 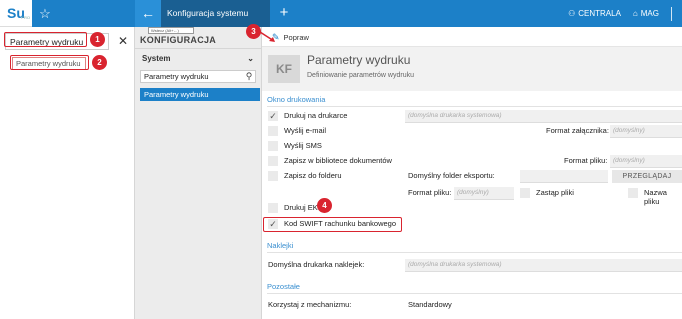 What do you see at coordinates (310, 304) in the screenshot?
I see `label-mechanism: Korzystaj z mechanizmu:` at bounding box center [310, 304].